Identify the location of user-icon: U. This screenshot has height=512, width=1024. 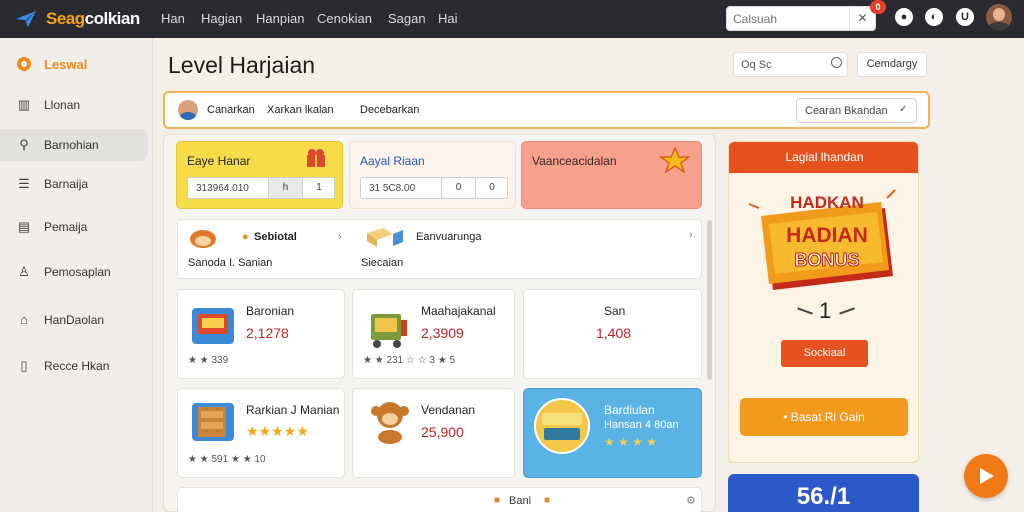
(965, 17).